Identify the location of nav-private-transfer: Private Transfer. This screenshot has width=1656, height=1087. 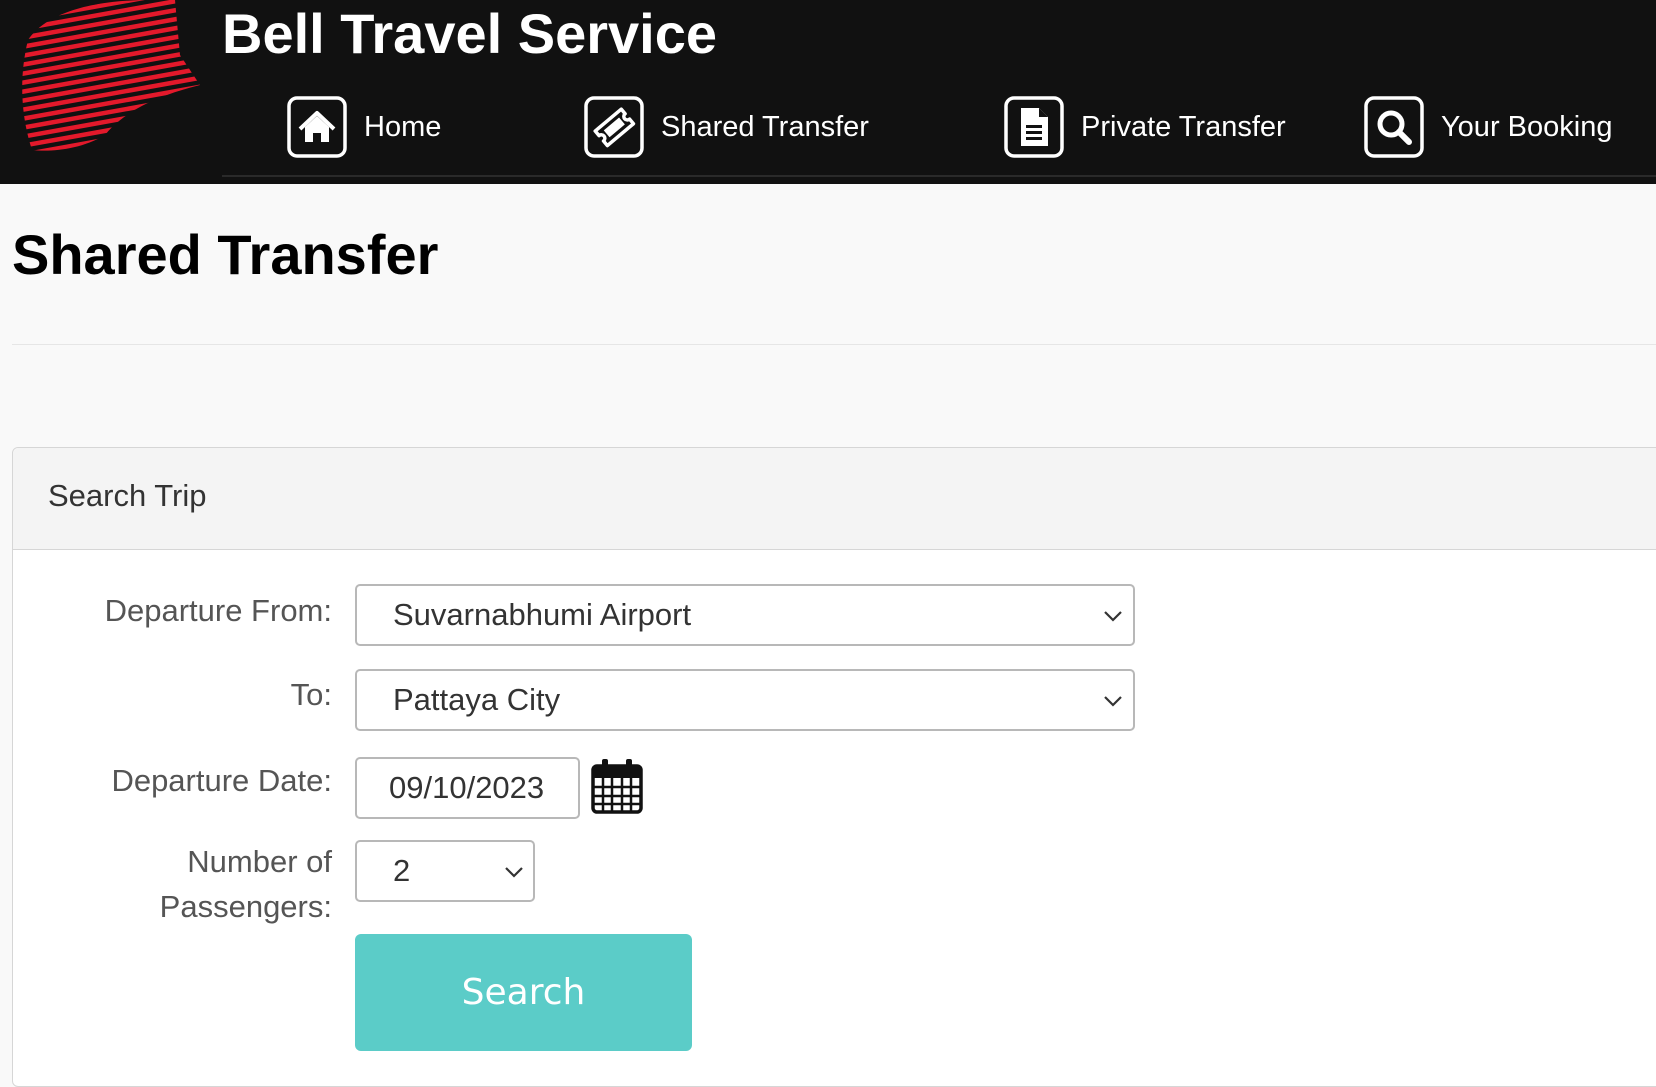
(1144, 127).